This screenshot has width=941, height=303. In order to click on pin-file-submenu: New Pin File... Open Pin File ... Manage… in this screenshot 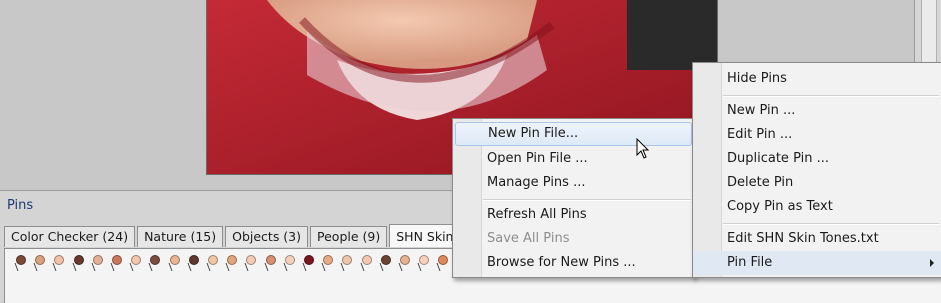, I will do `click(573, 198)`.